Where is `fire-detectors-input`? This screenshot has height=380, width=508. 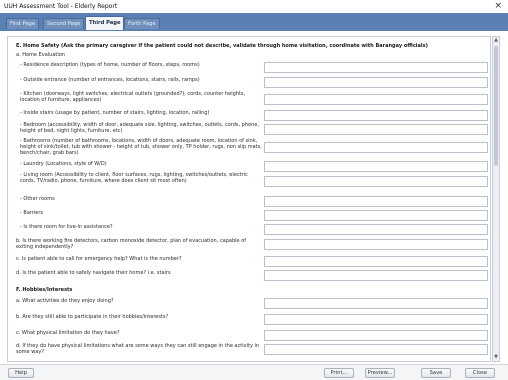
fire-detectors-input is located at coordinates (376, 244).